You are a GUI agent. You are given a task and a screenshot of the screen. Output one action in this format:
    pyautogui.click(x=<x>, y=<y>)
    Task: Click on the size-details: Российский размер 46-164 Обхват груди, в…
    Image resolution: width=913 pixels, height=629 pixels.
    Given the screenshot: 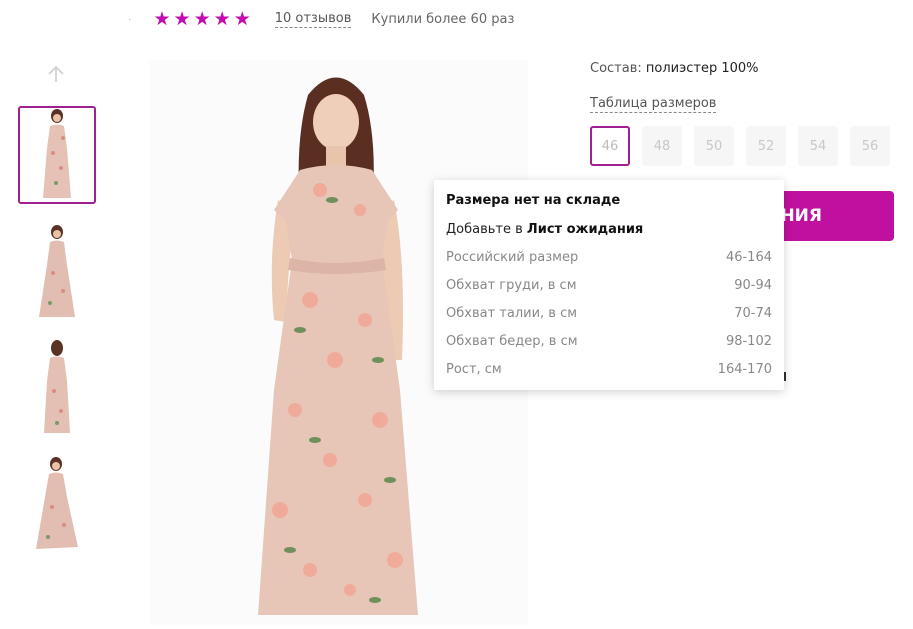 What is the action you would take?
    pyautogui.click(x=609, y=313)
    